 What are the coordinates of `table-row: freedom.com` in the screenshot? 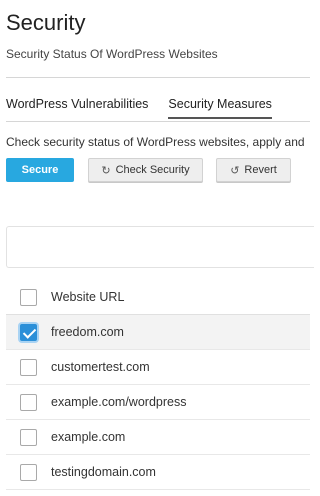 It's located at (158, 332).